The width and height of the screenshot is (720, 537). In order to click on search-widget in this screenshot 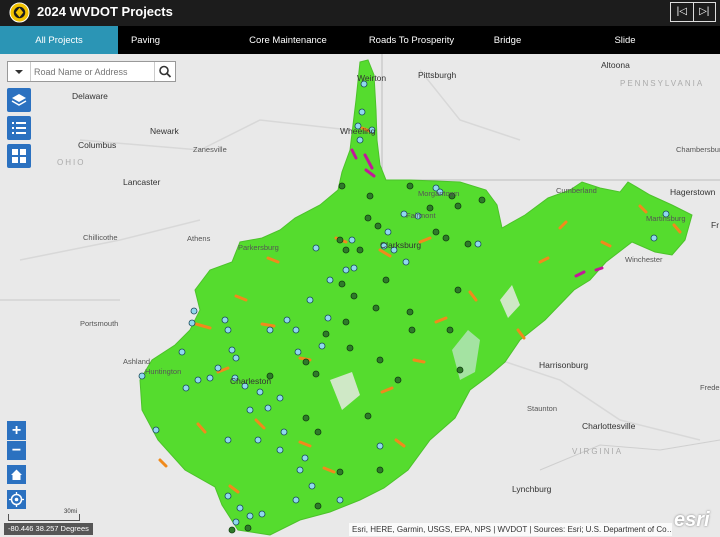, I will do `click(91, 71)`.